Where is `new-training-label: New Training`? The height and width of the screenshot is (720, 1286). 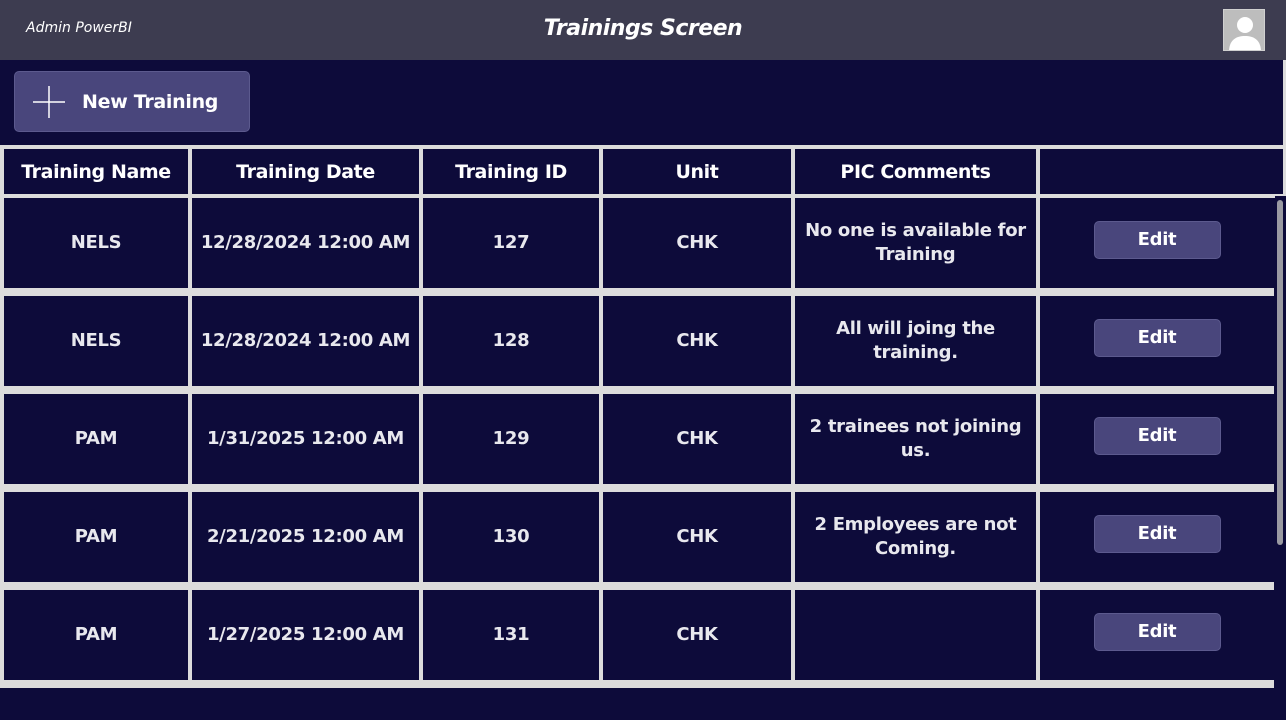 new-training-label: New Training is located at coordinates (150, 101).